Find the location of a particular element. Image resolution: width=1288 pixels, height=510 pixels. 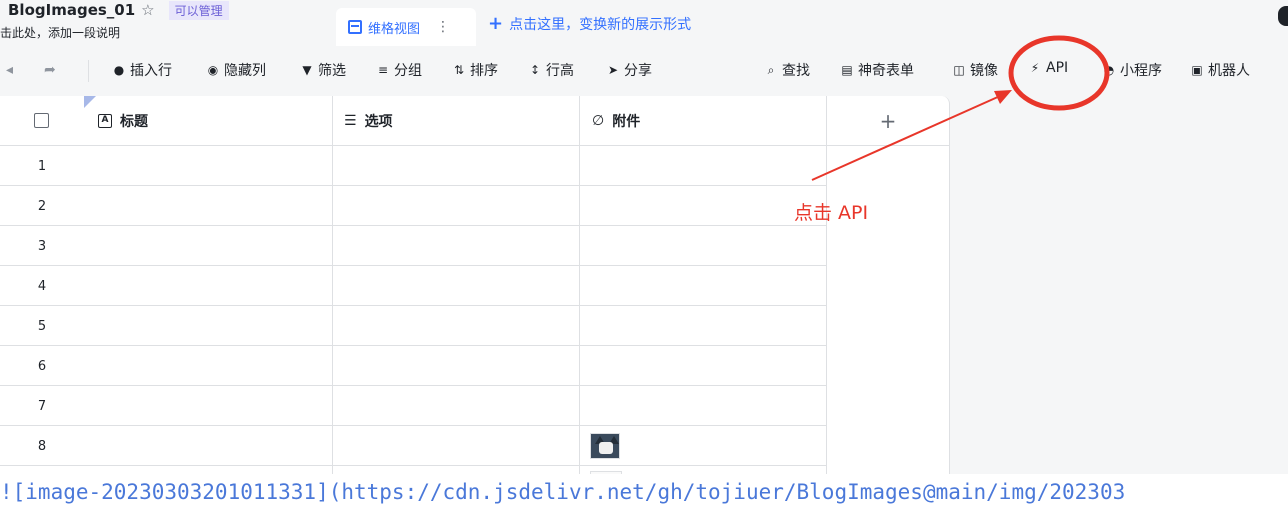

sort-button: ⇅ 排序 is located at coordinates (475, 70).